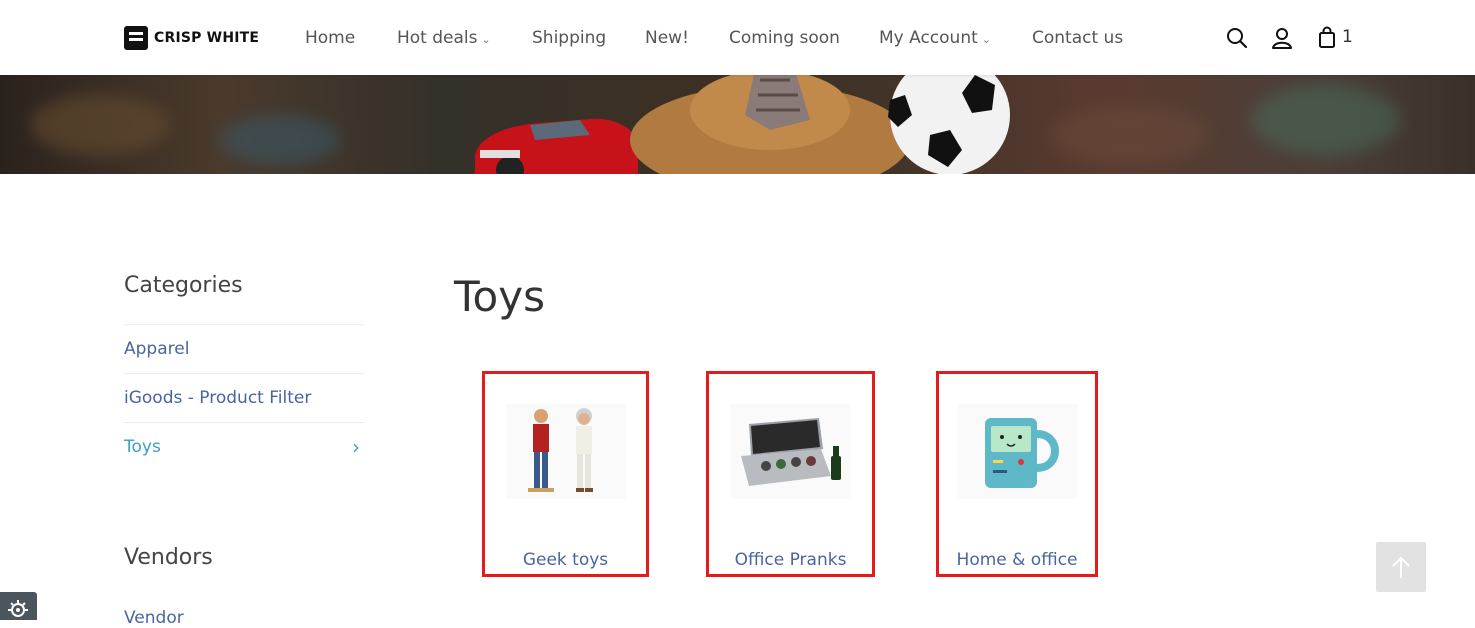 This screenshot has height=628, width=1475. I want to click on nav-label: My Account, so click(928, 38).